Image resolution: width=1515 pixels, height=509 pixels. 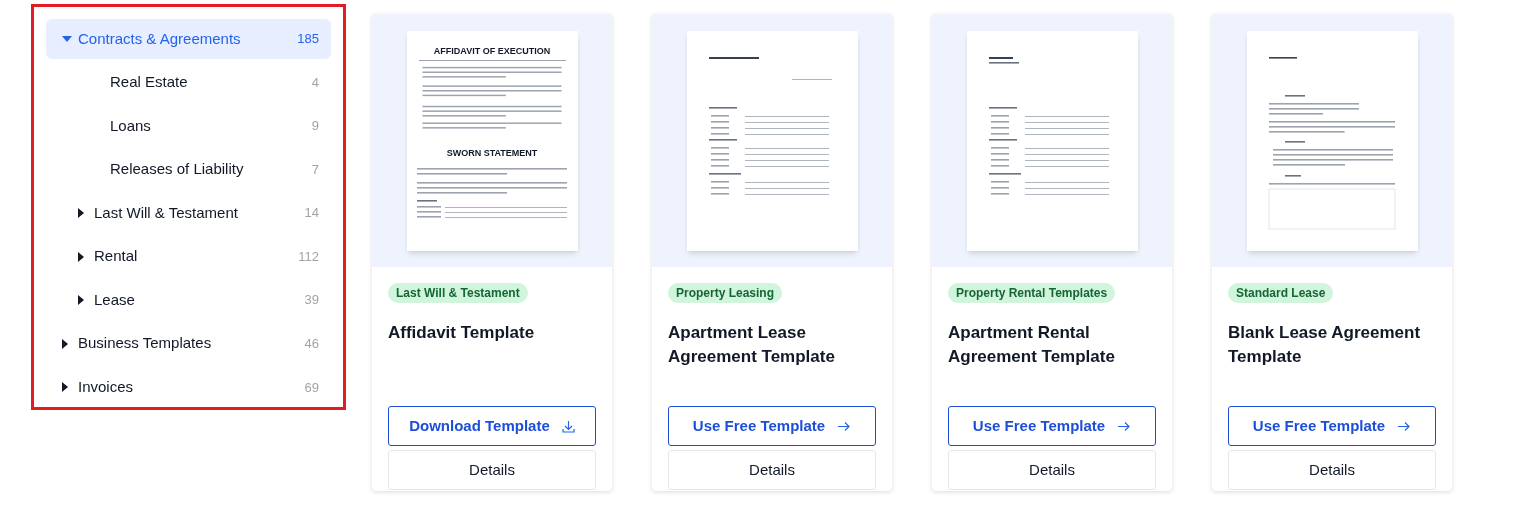 I want to click on item-count: 185, so click(x=308, y=39).